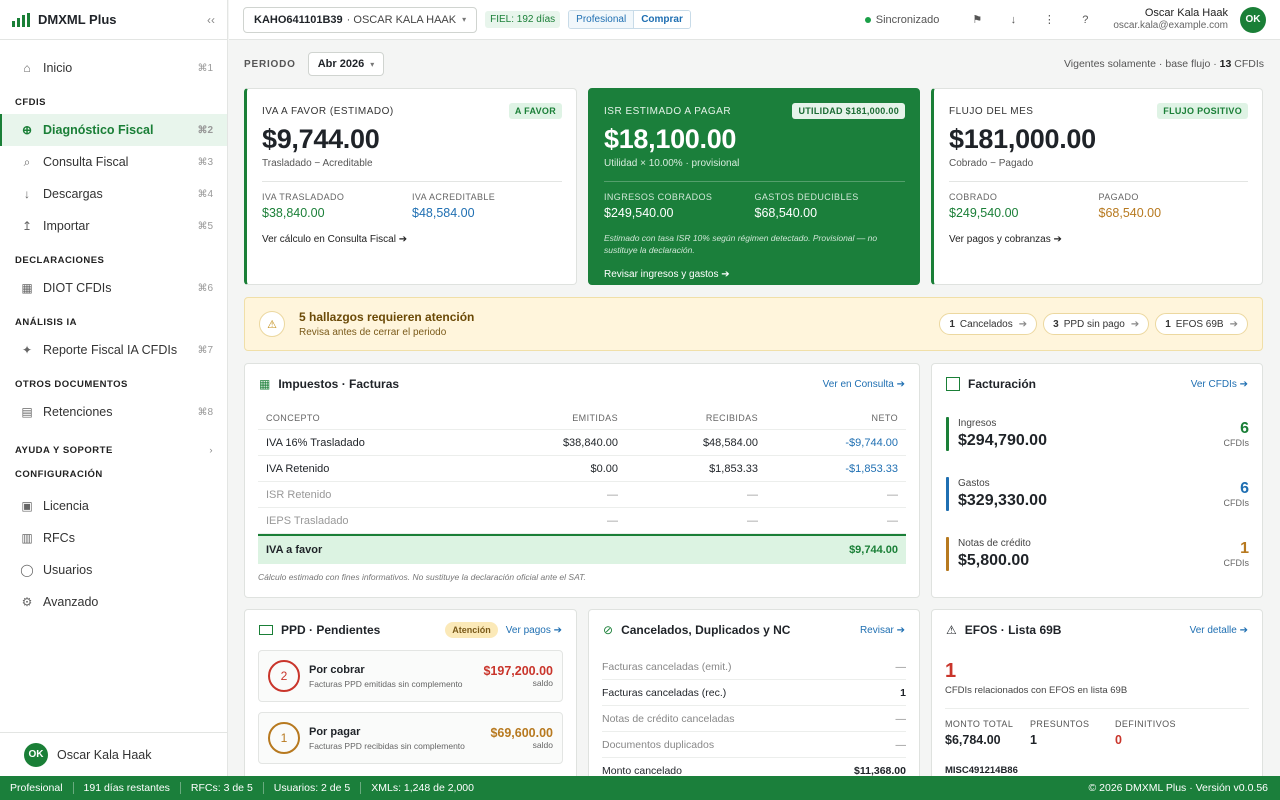 The image size is (1280, 800). Describe the element at coordinates (98, 130) in the screenshot. I see `sidebar-item-label: Diagnóstico Fiscal` at that location.